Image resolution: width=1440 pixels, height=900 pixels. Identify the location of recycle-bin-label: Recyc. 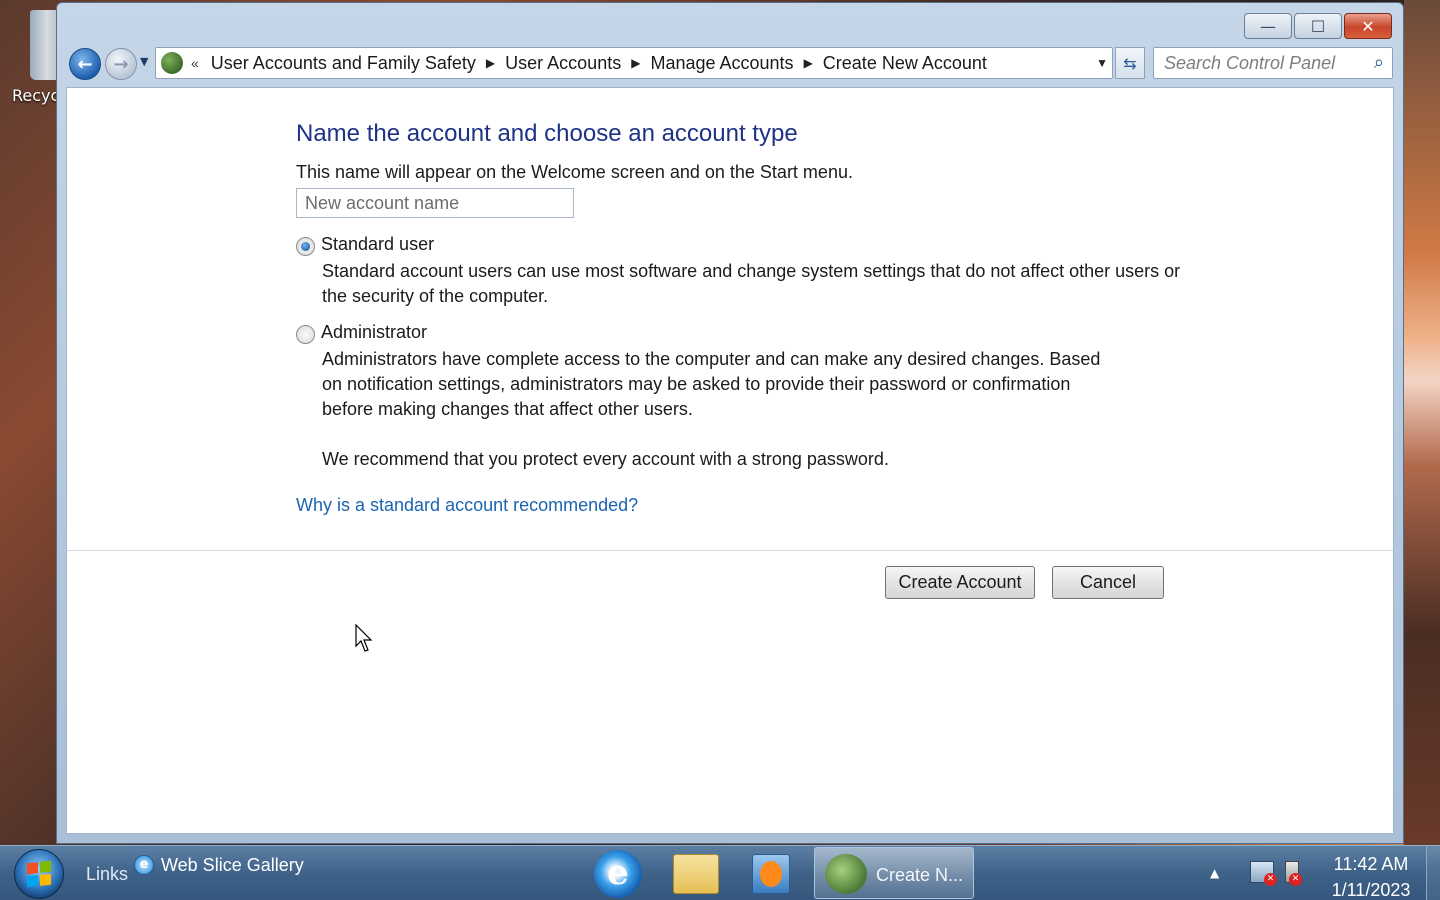
(36, 95).